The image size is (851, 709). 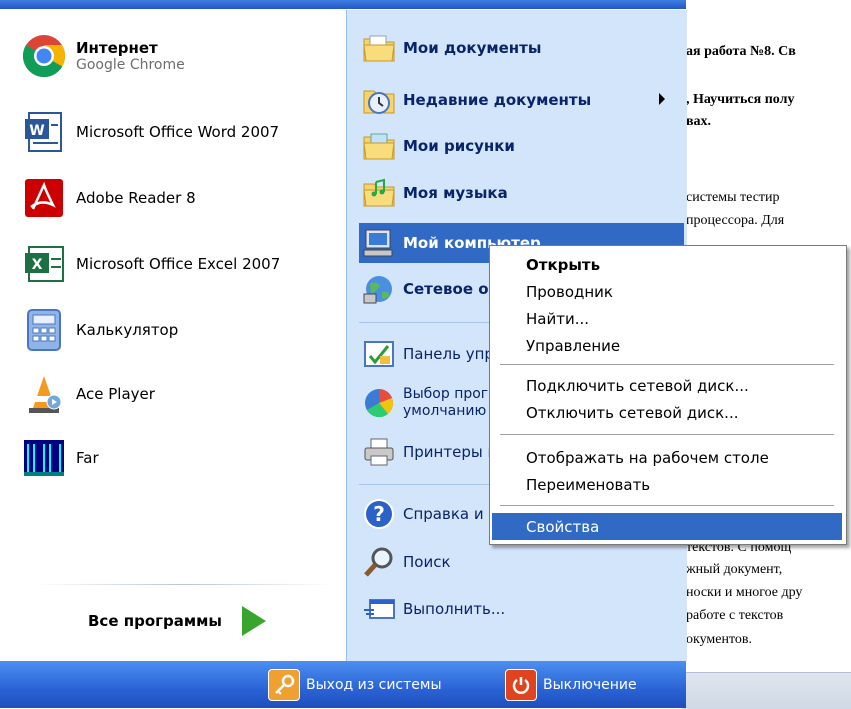 I want to click on my-pictures-item: Мои рисунки, so click(x=519, y=146).